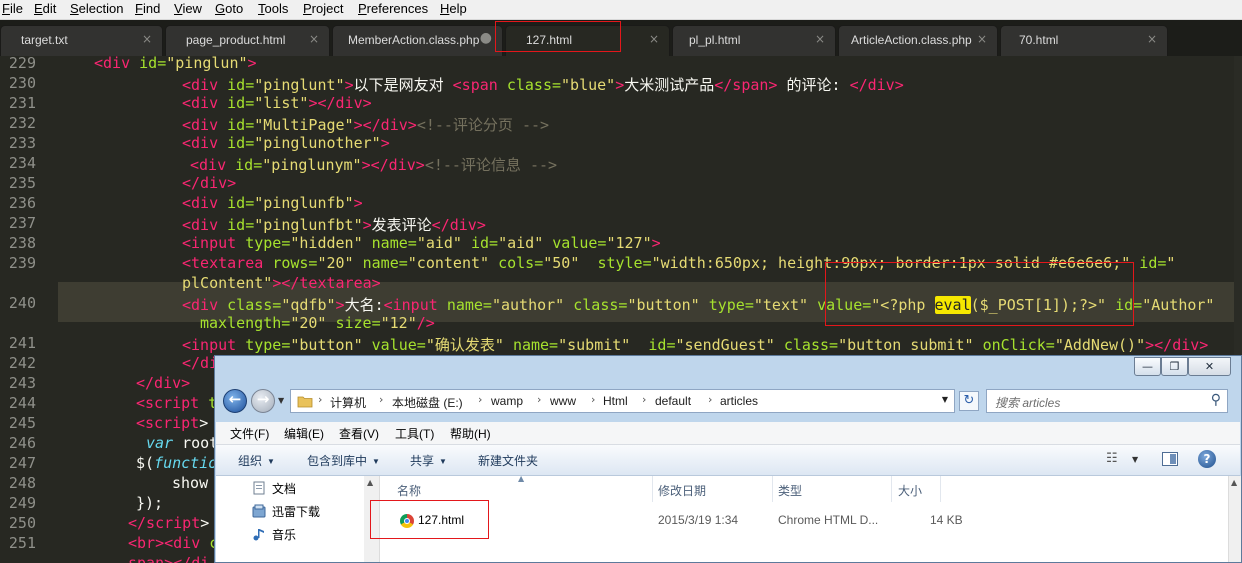  Describe the element at coordinates (188, 8) in the screenshot. I see `menu-view: View` at that location.